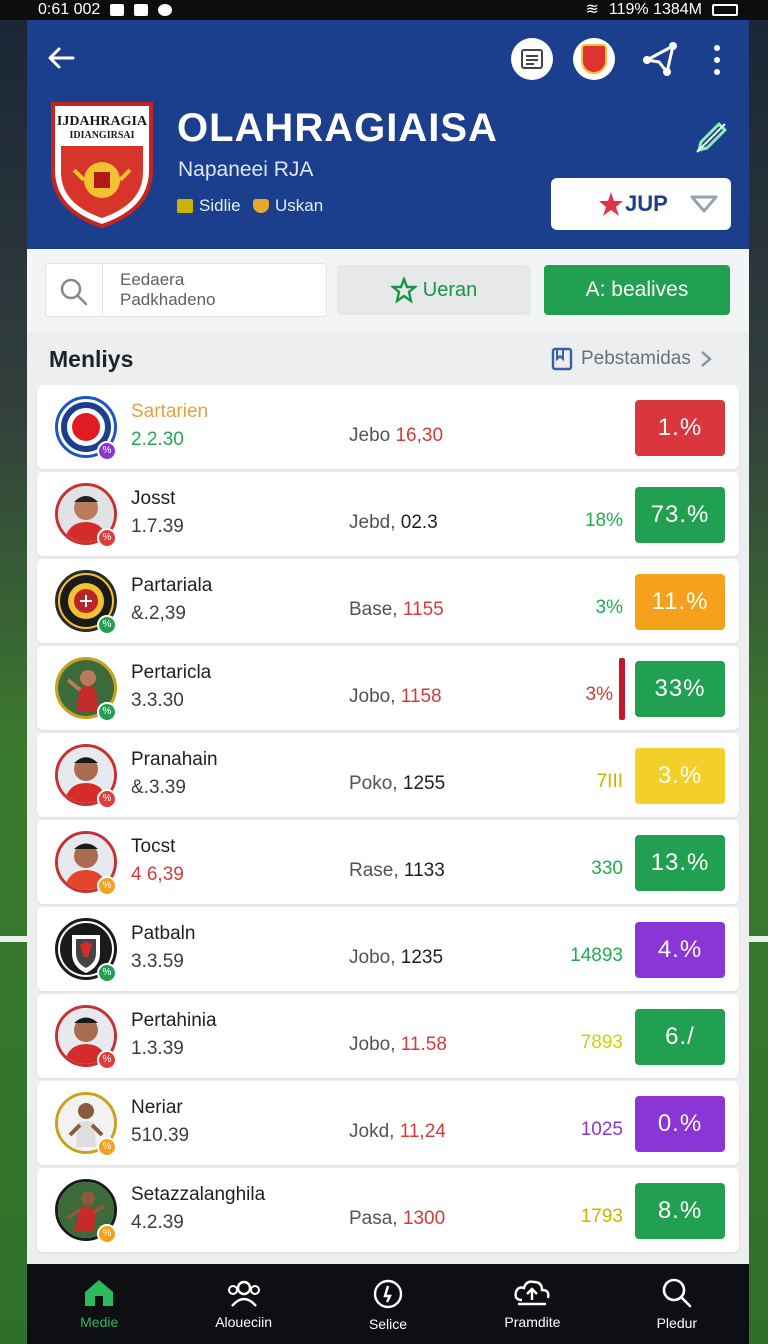 This screenshot has height=1344, width=768. I want to click on section-link-label: Pebstamidas, so click(636, 358).